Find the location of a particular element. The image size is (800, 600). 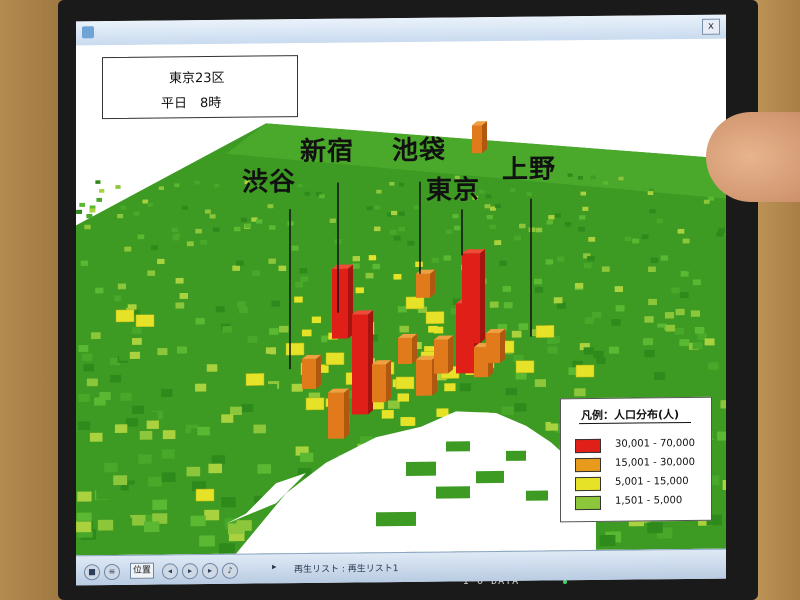

play-icon: ▸ is located at coordinates (190, 571).